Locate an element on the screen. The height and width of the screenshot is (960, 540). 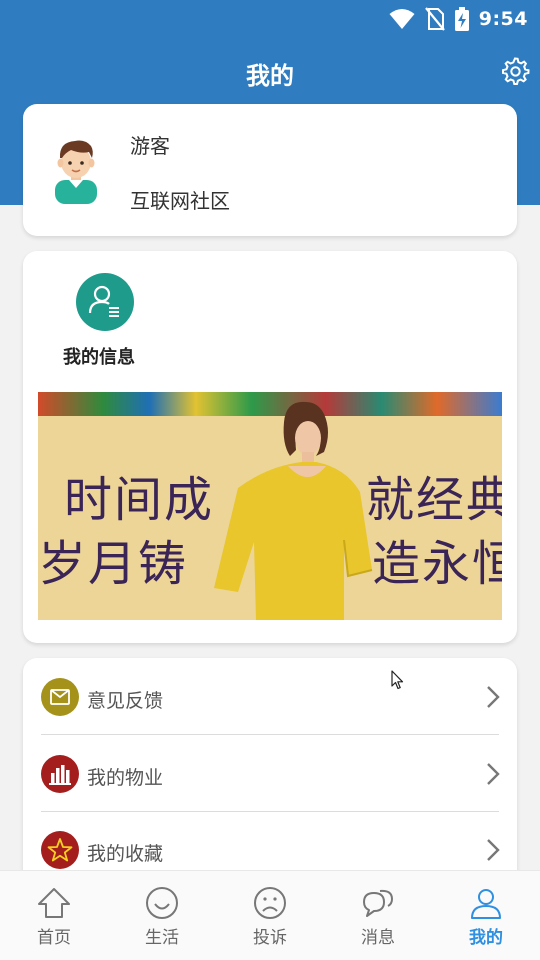
menu-item-label: 意见反馈 is located at coordinates (125, 701).